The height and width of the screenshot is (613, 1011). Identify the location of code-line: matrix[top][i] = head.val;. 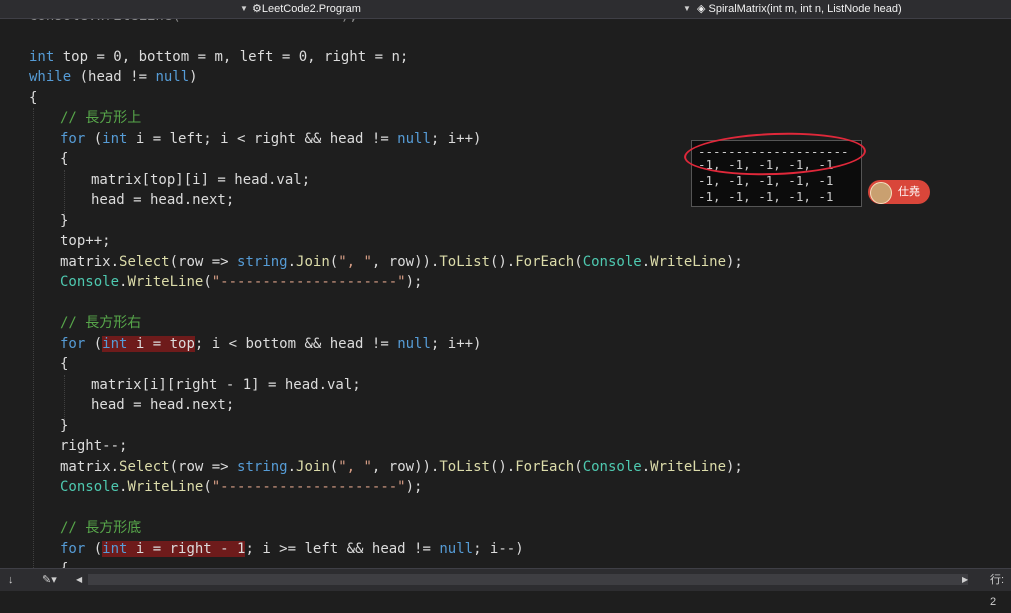
(201, 180).